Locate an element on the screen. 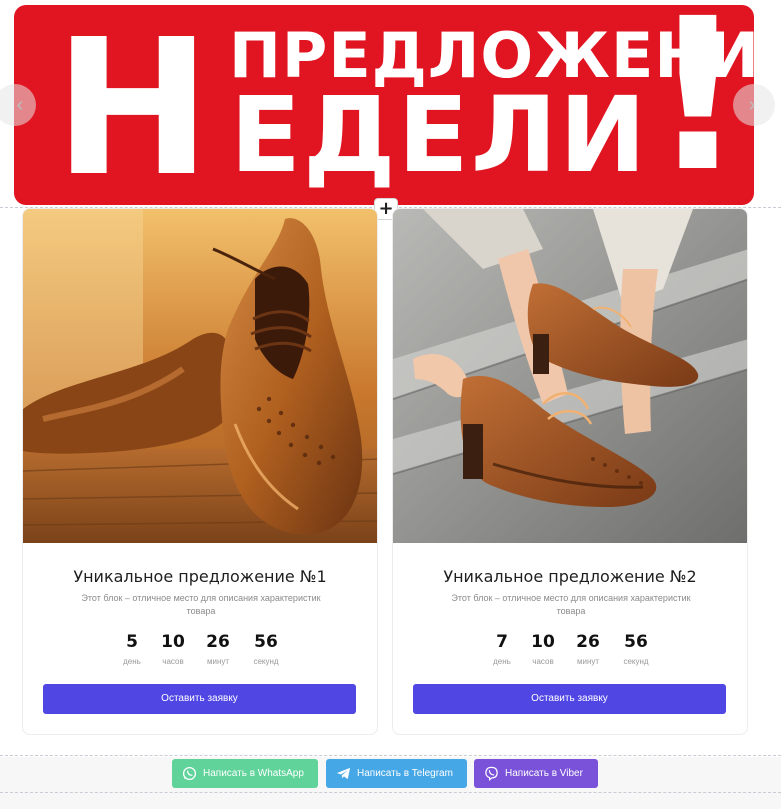 The height and width of the screenshot is (809, 781). slider-next-button: › is located at coordinates (754, 105).